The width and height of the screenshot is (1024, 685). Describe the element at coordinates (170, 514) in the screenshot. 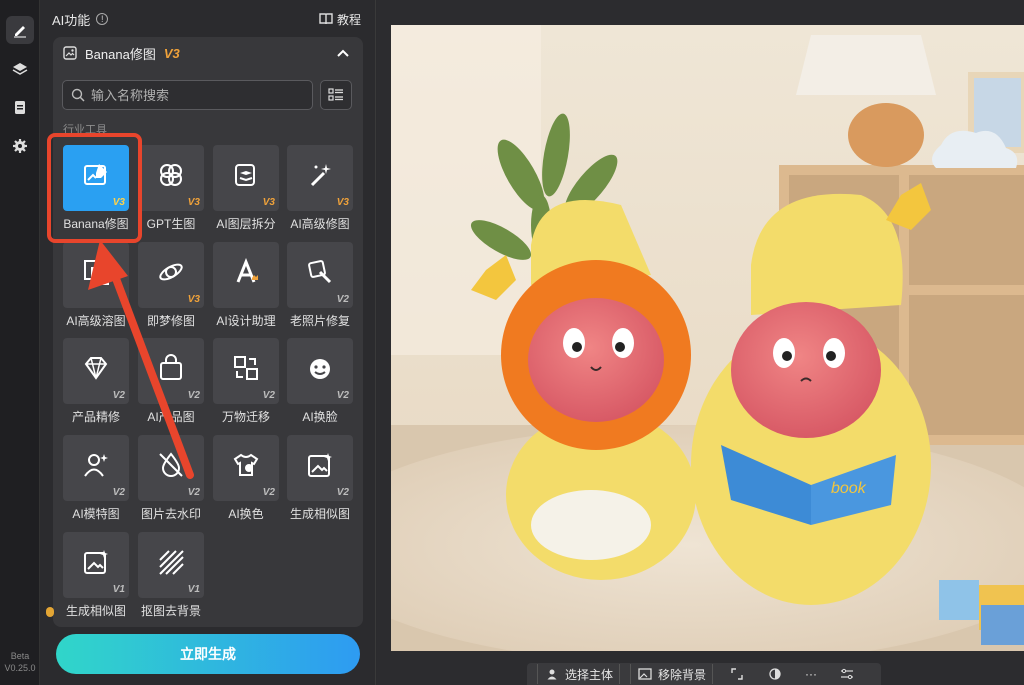

I see `tool-label: 图片去水印` at that location.